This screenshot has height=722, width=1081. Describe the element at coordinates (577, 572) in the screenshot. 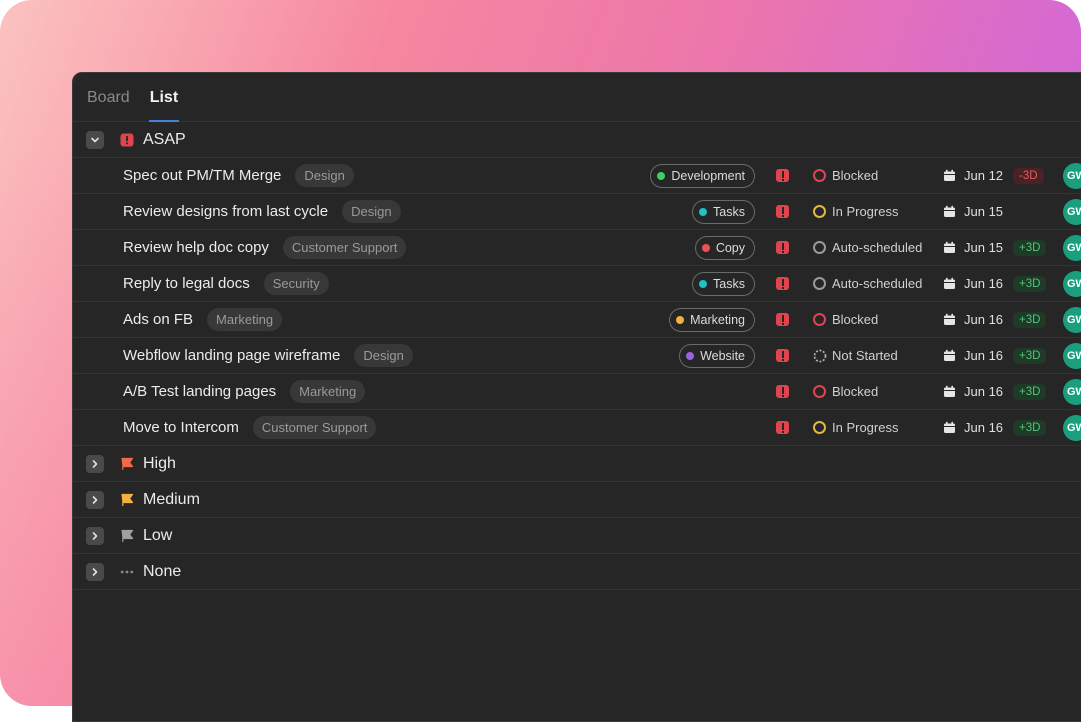

I see `group-header-none: None` at that location.